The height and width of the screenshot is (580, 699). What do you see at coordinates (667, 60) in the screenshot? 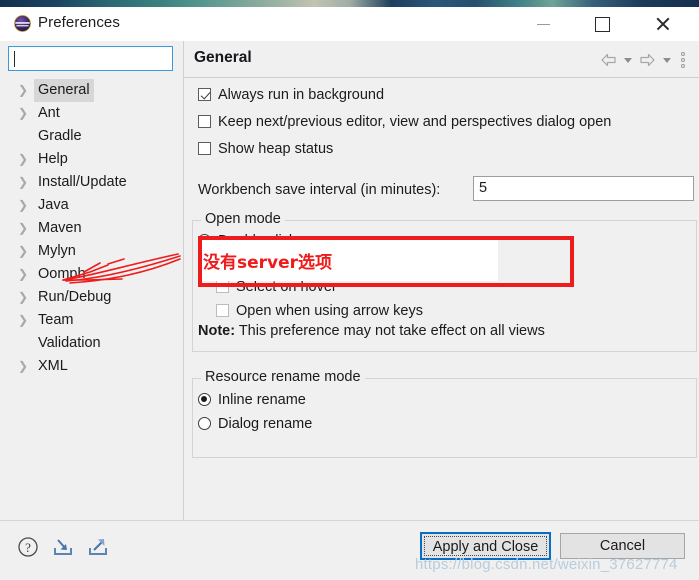
I see `forward-history-chevron-down-icon` at bounding box center [667, 60].